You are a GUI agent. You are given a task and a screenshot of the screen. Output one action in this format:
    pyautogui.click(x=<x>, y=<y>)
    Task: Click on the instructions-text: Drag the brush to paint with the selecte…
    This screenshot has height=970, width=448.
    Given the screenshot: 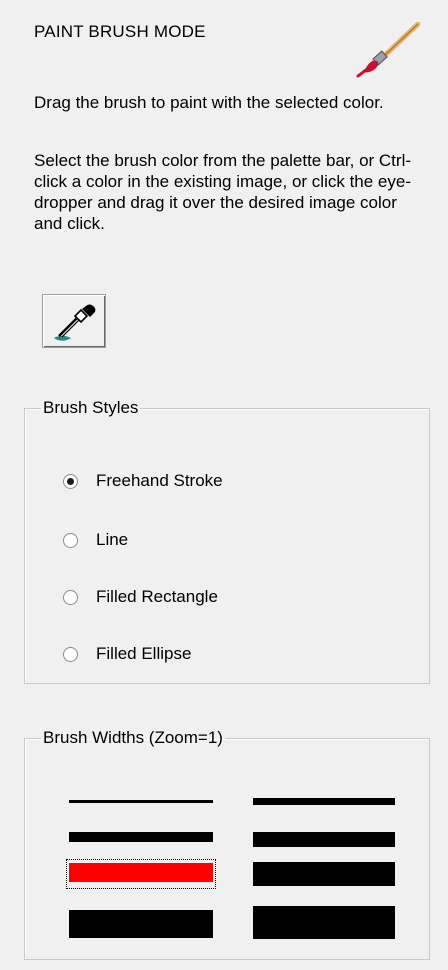 What is the action you would take?
    pyautogui.click(x=209, y=102)
    